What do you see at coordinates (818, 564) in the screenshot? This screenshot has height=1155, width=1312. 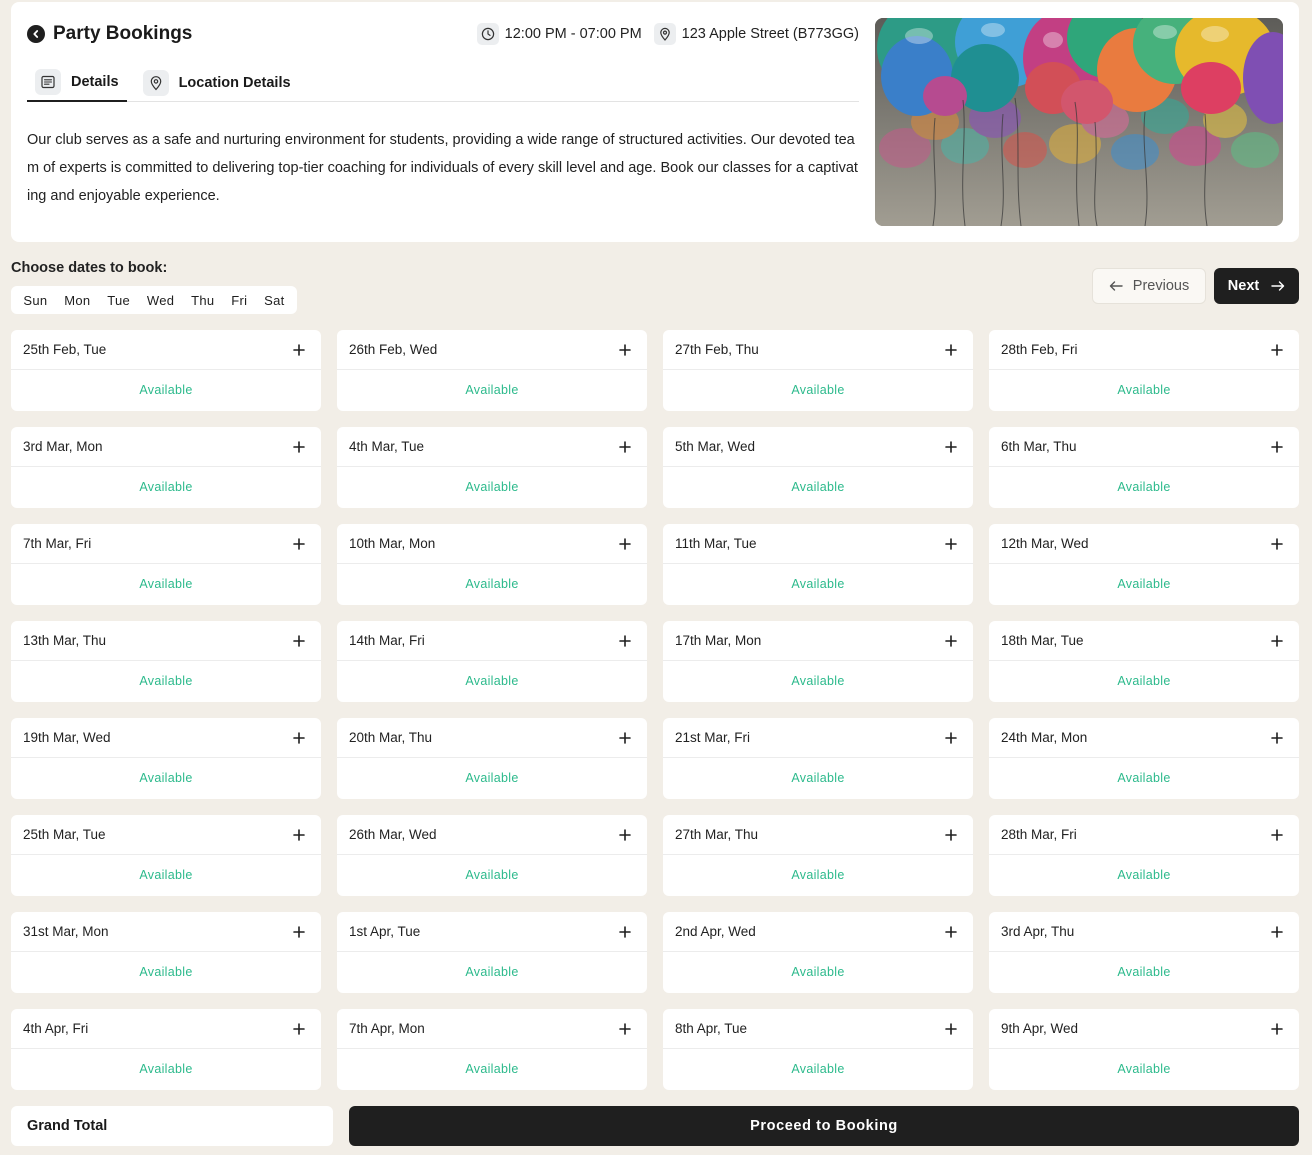 I see `date-card: 11th Mar, Tue Available` at bounding box center [818, 564].